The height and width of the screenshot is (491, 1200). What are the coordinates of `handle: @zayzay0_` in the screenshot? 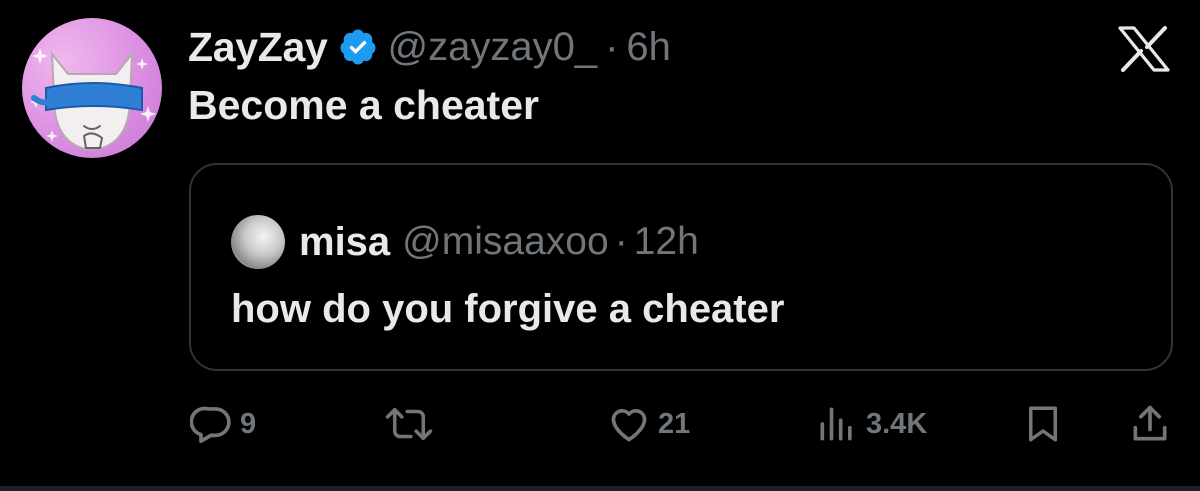 It's located at (493, 47).